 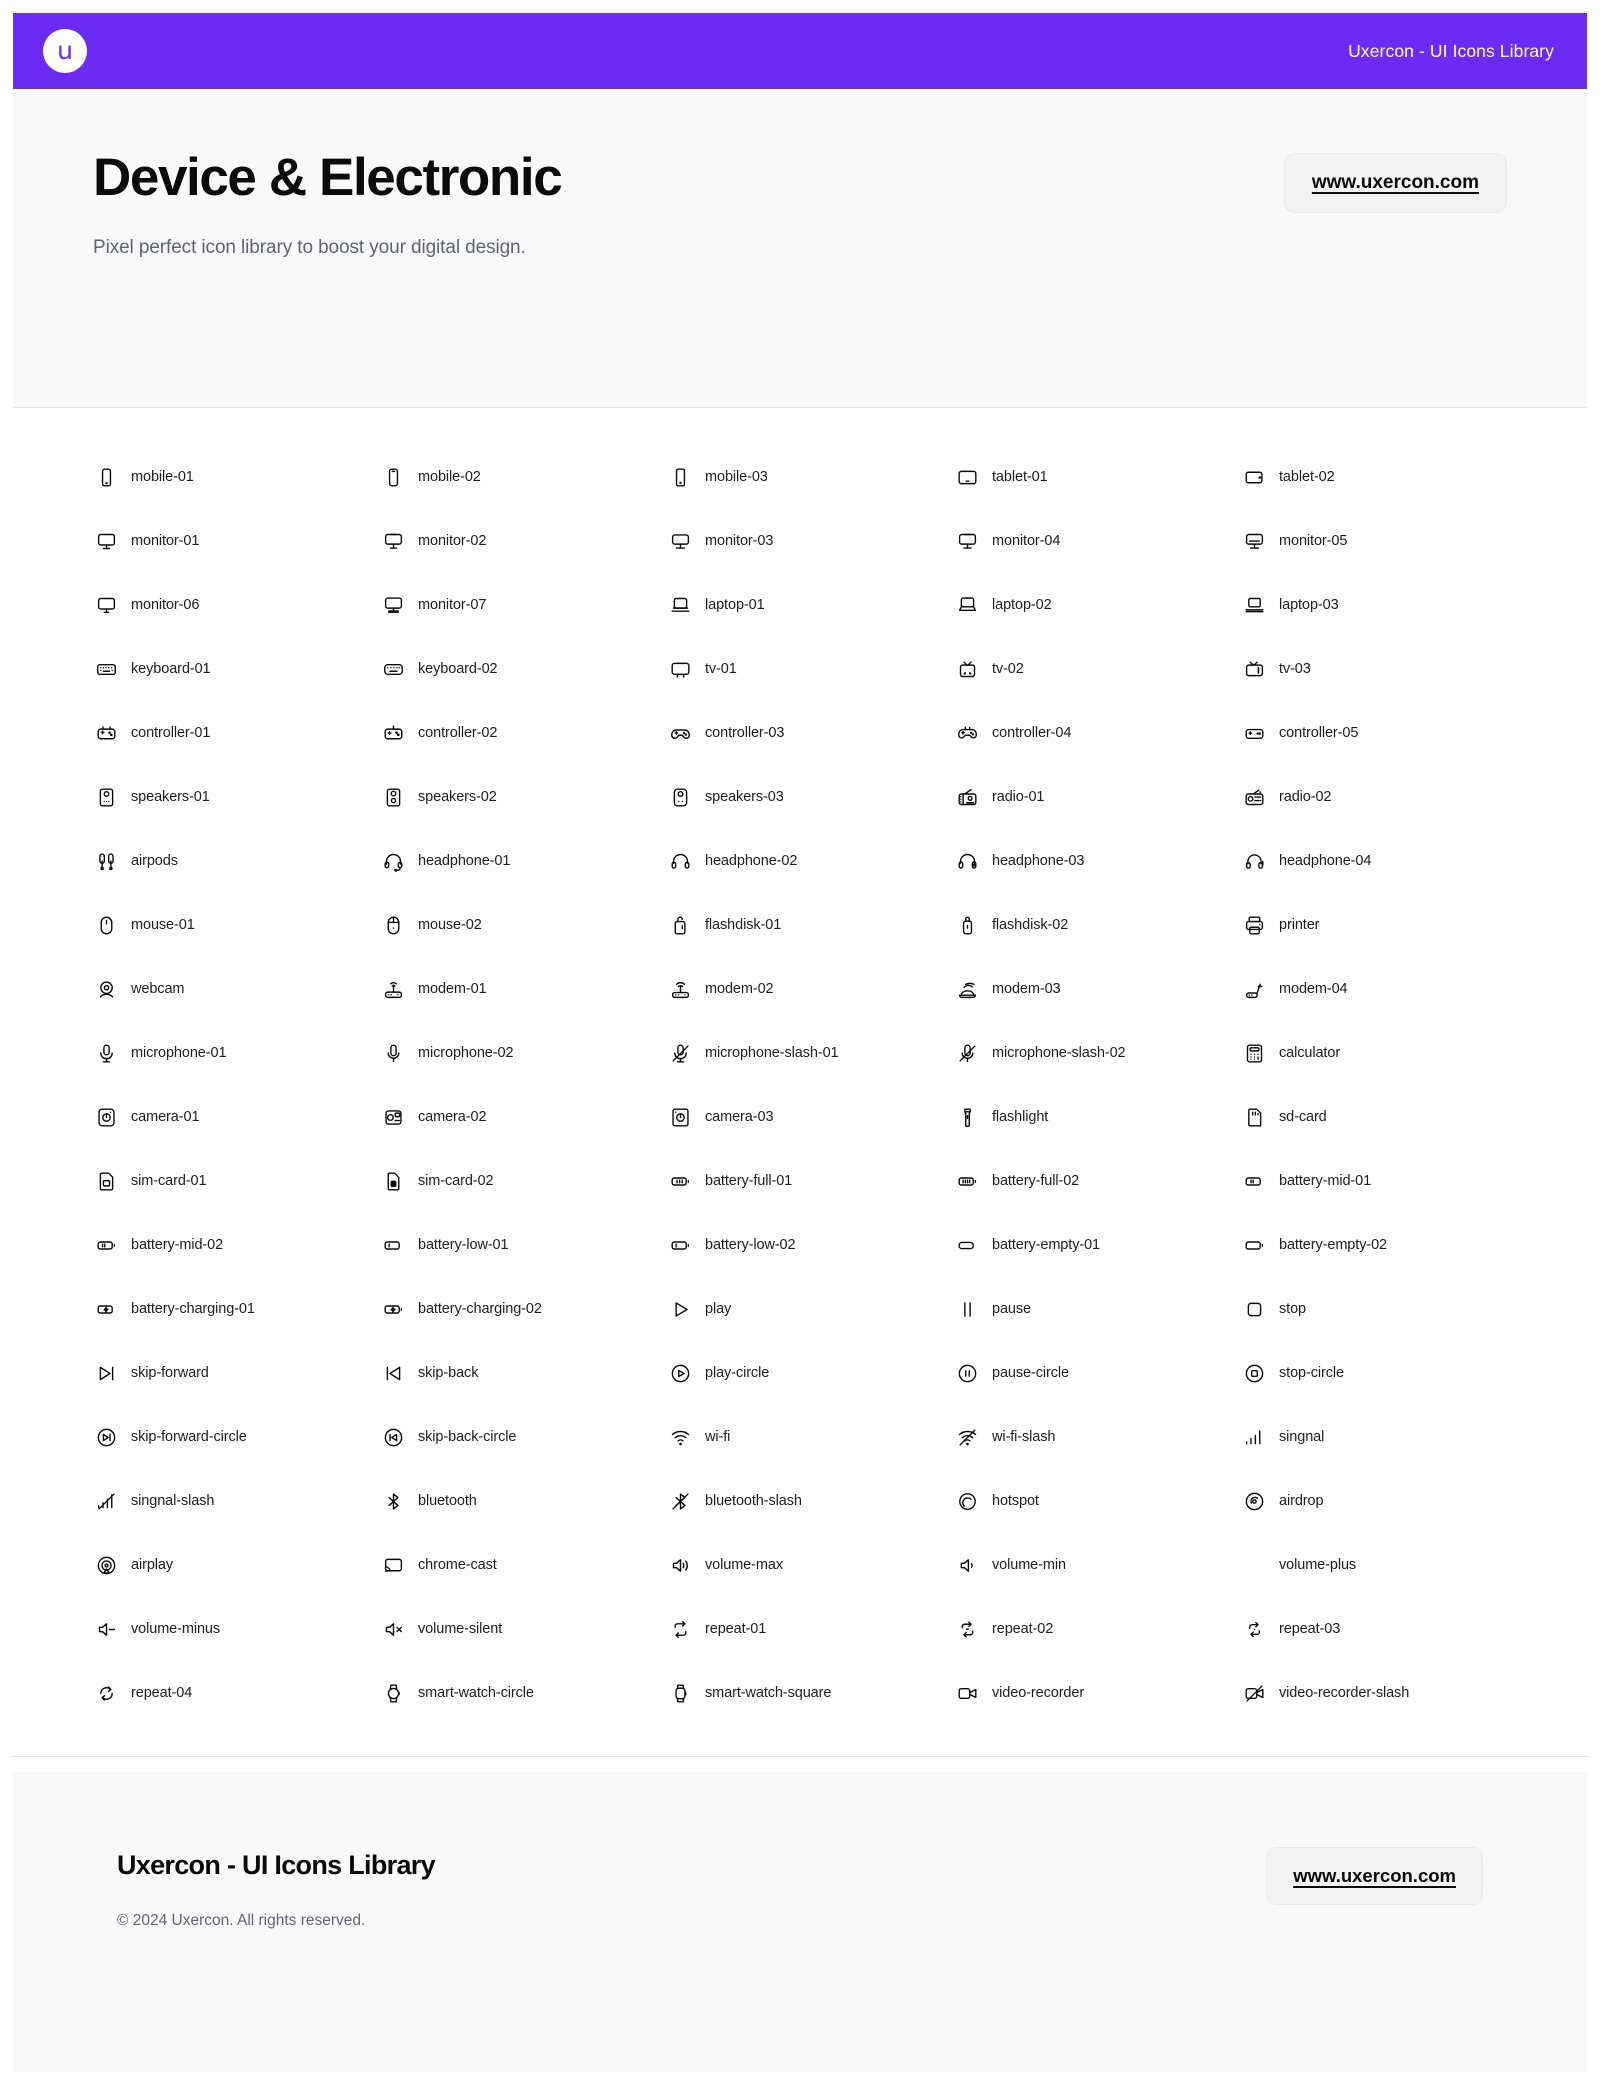 What do you see at coordinates (1099, 1437) in the screenshot?
I see `icon-cell: wi-fi-slash` at bounding box center [1099, 1437].